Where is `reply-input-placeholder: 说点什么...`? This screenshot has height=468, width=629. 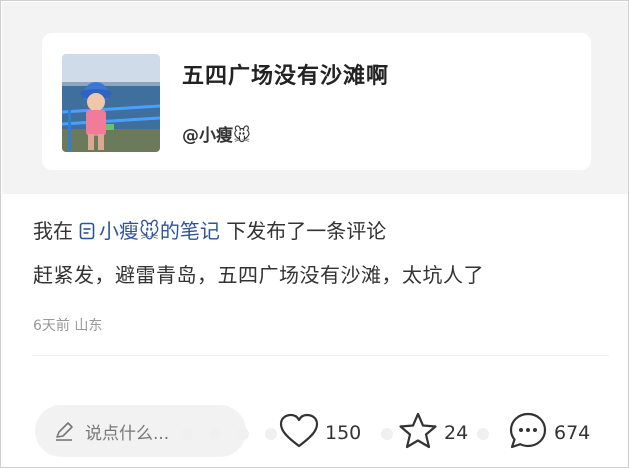 reply-input-placeholder: 说点什么... is located at coordinates (127, 434).